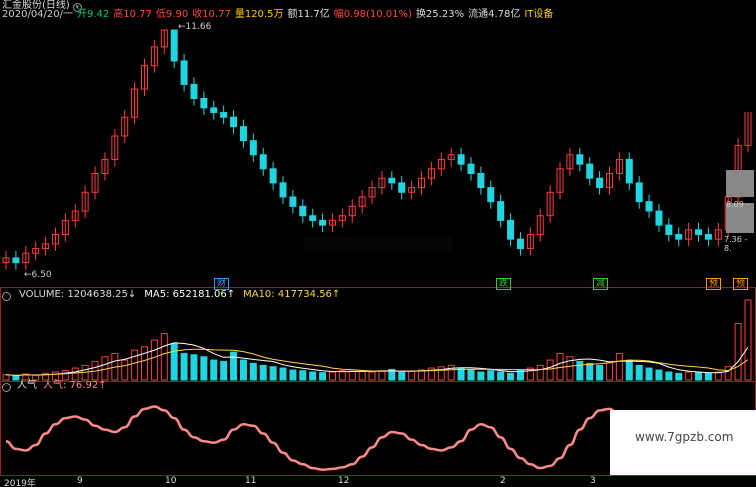 The image size is (756, 487). I want to click on info-item: IT设备, so click(539, 14).